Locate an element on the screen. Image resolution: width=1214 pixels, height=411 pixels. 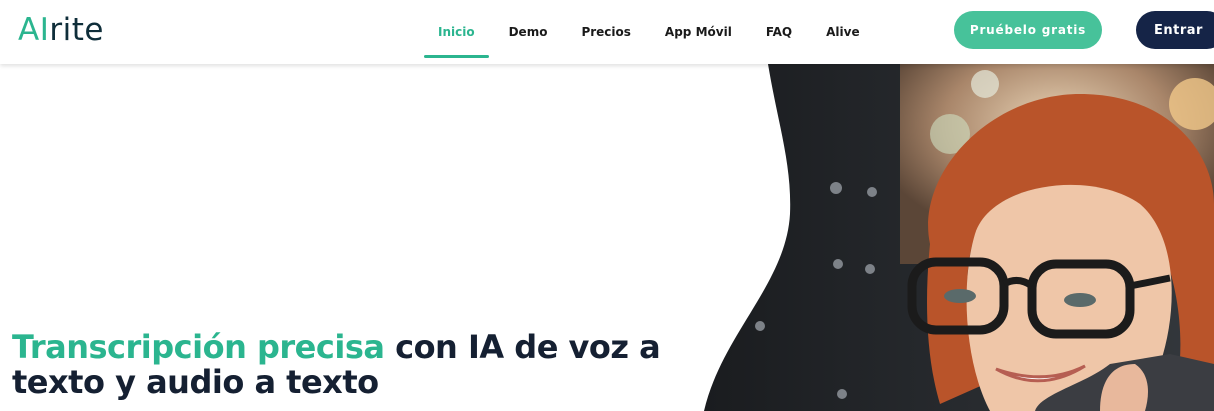
main-nav: Inicio Demo Precios App Móvil FAQ Alive is located at coordinates (659, 32).